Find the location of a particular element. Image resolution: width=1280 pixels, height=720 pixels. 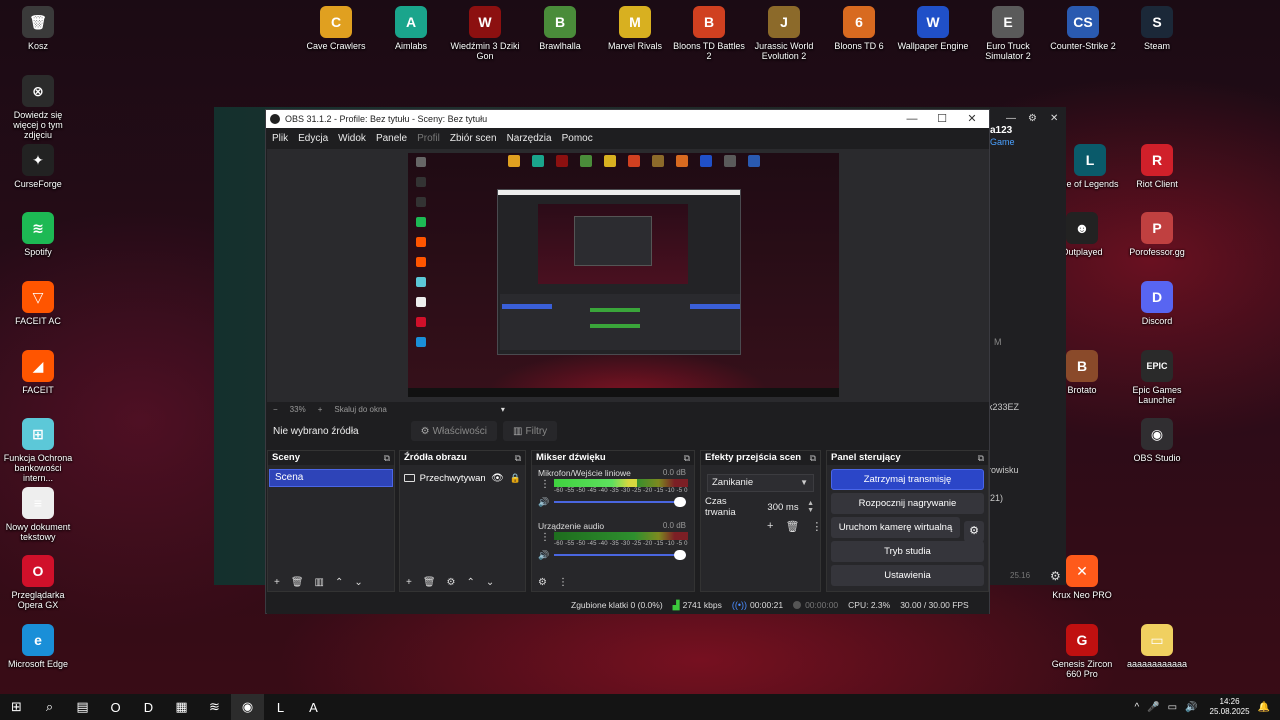

desktop-icon-cave-crawlers: C Cave Crawlers is located at coordinates (336, 28).